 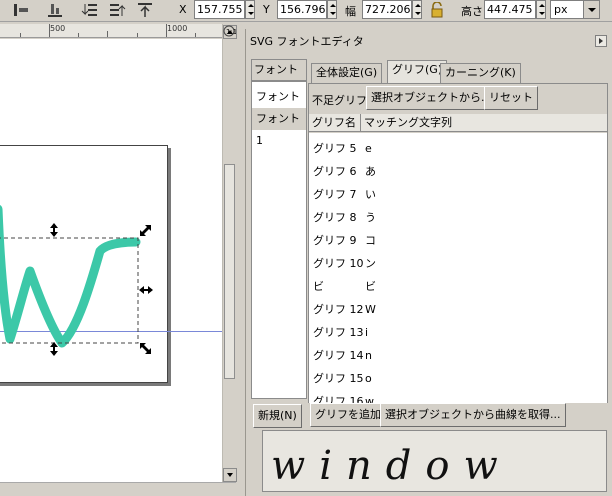 What do you see at coordinates (279, 77) in the screenshot?
I see `font-menu-button: フォント(F)` at bounding box center [279, 77].